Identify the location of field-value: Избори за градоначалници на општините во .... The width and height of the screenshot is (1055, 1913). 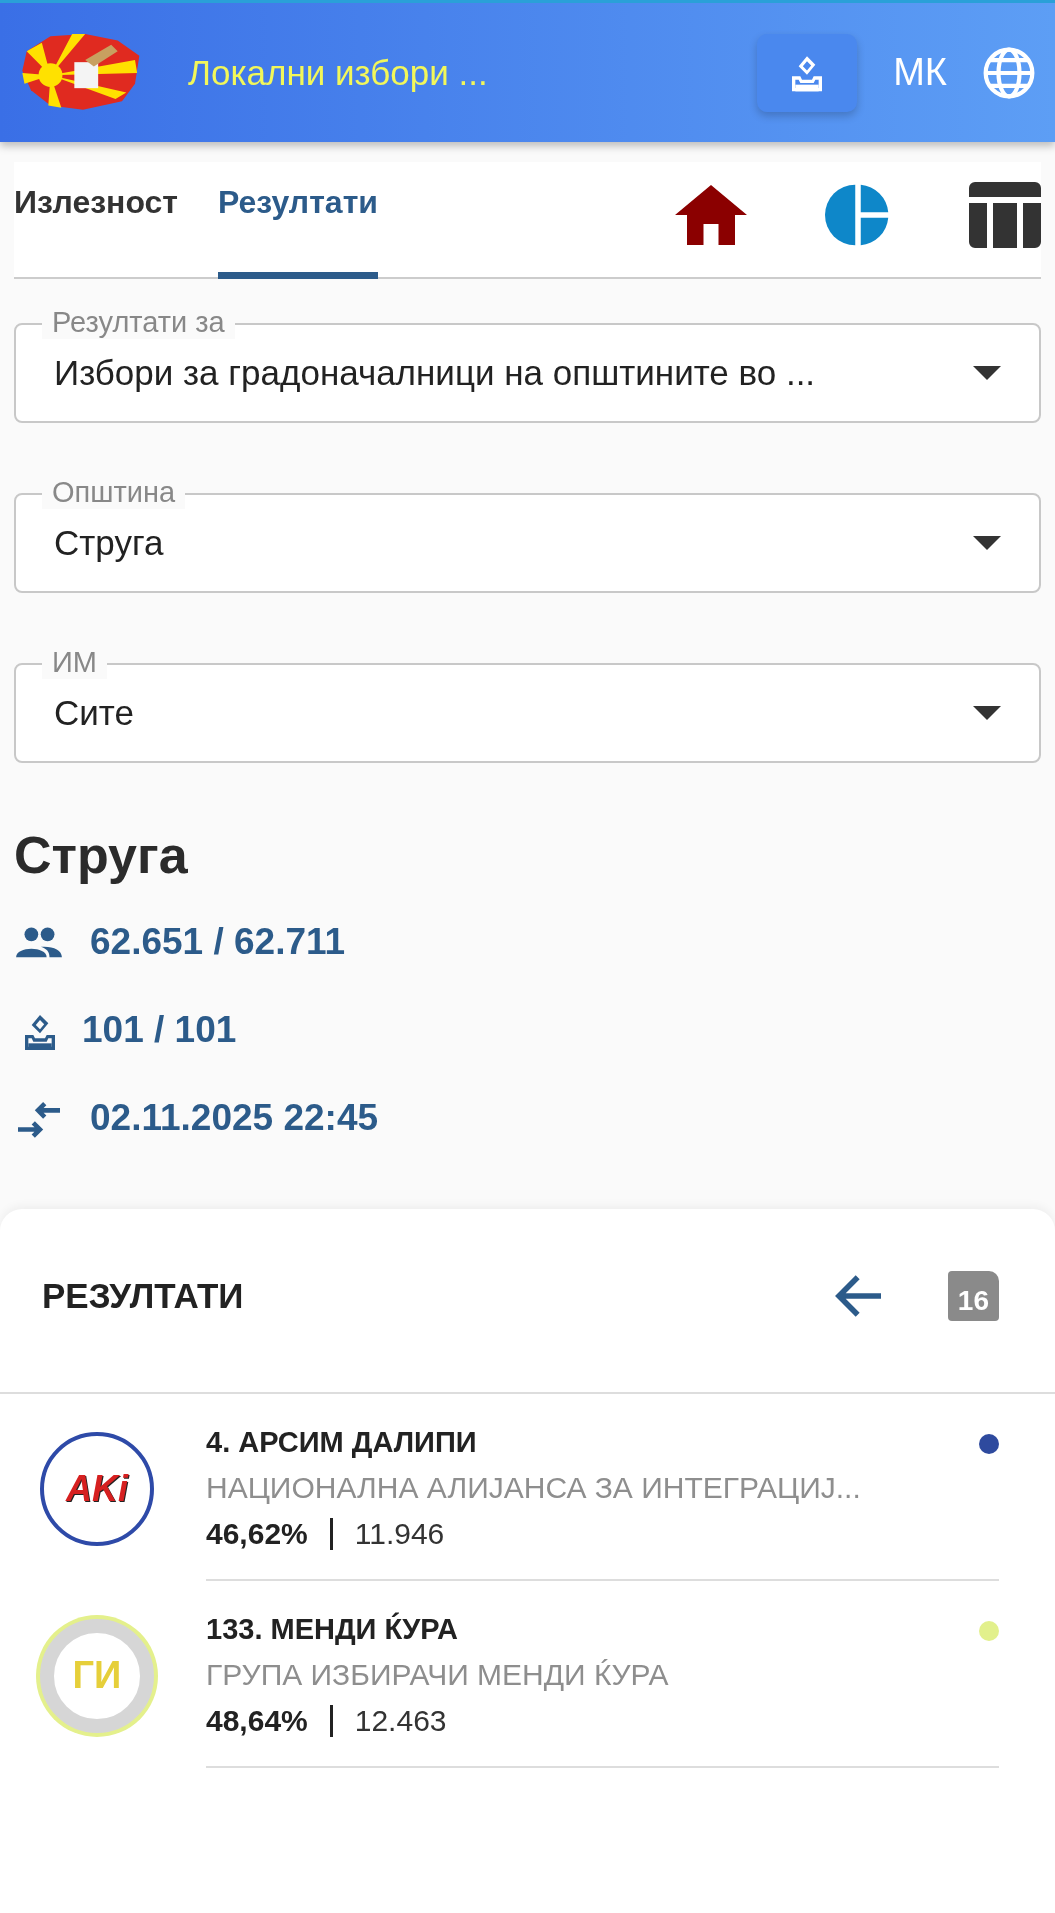
(435, 373).